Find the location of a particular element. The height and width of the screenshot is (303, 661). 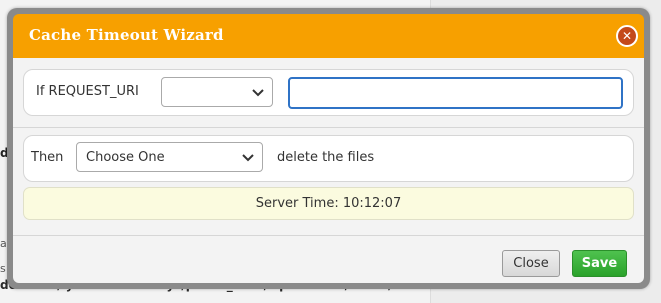

close-icon: ✕ is located at coordinates (627, 36).